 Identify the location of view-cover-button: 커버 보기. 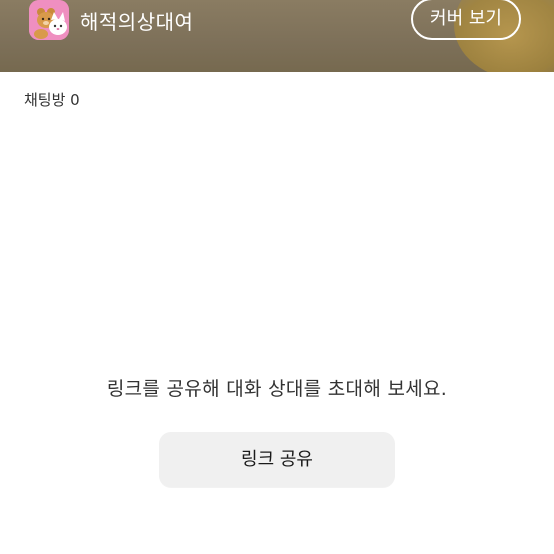
(466, 20).